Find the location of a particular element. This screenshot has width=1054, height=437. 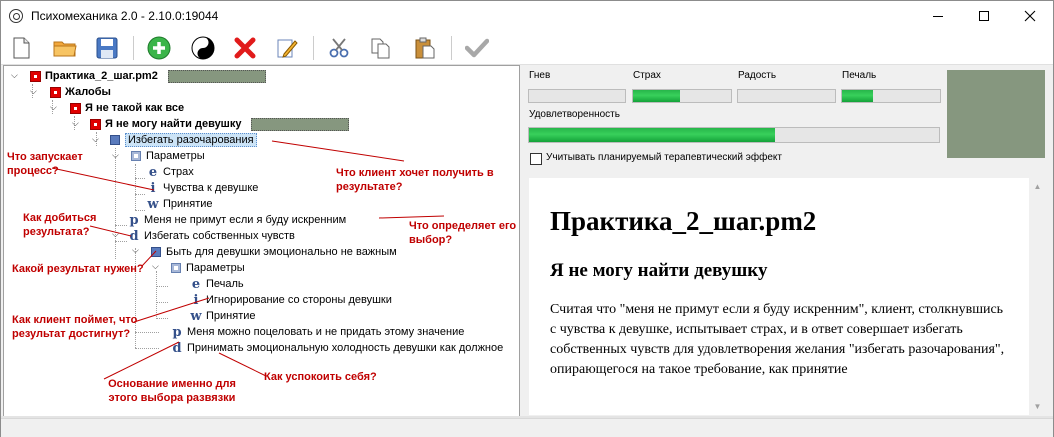

scissors-icon is located at coordinates (339, 48).